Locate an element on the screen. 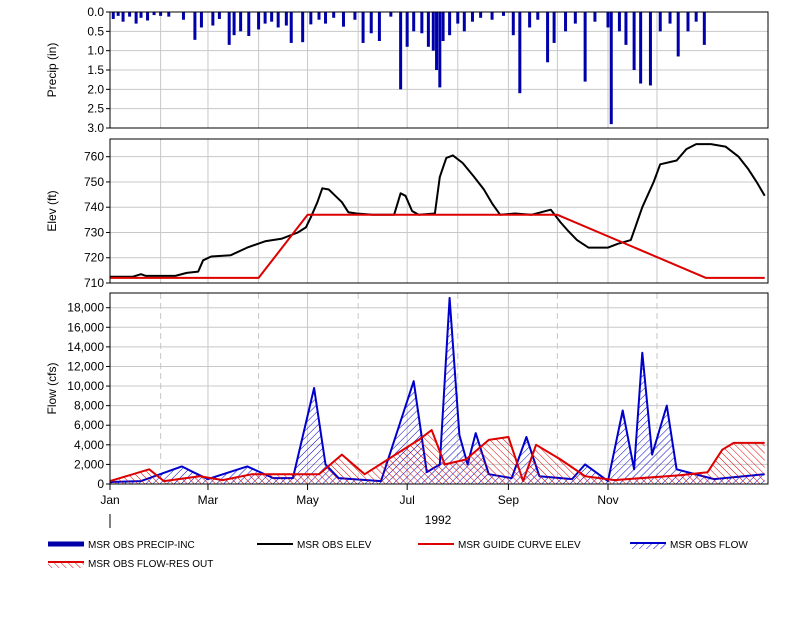  flow-y-tick-label: 10,000 is located at coordinates (85, 386).